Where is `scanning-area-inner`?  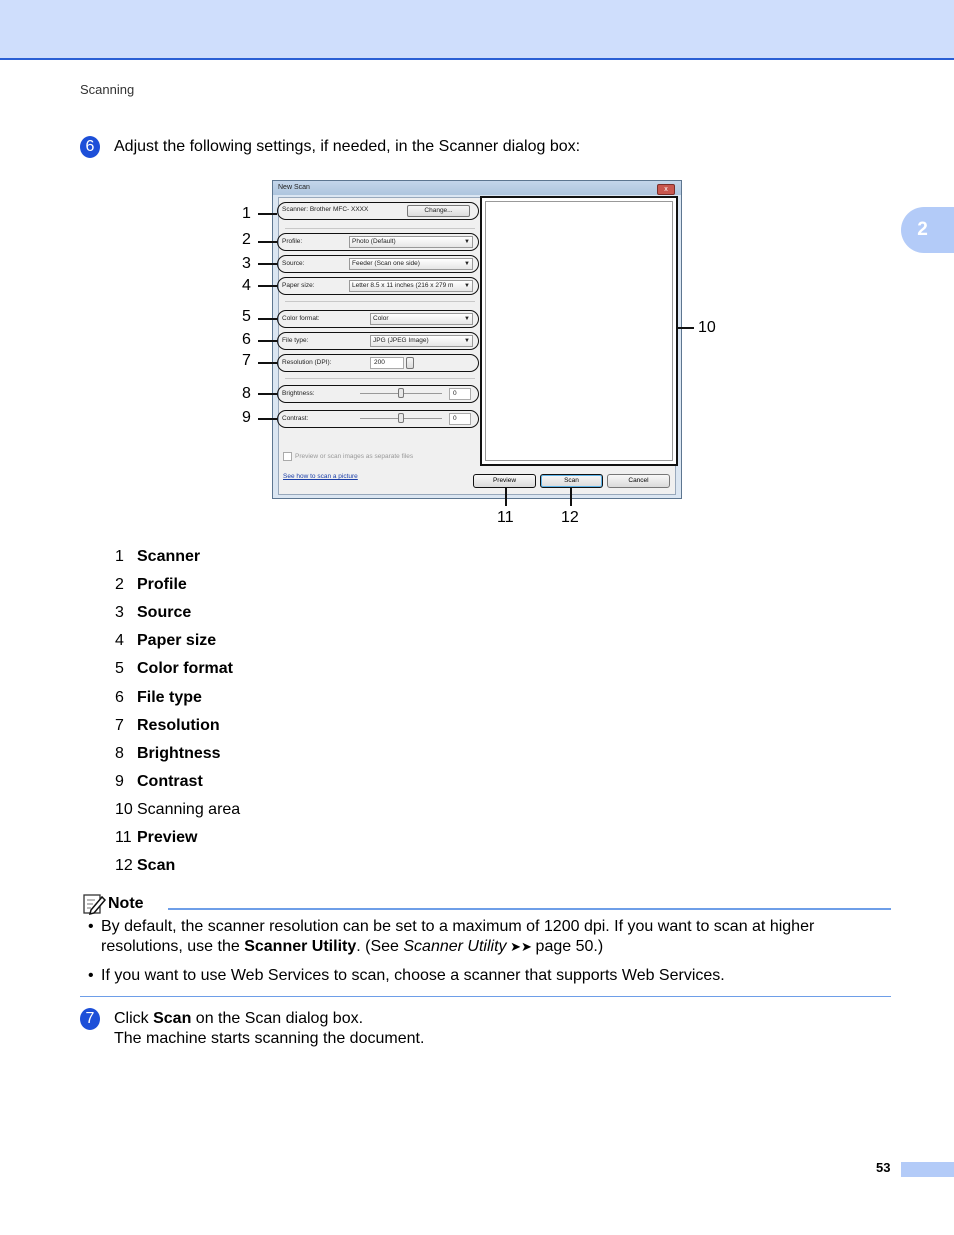 scanning-area-inner is located at coordinates (579, 331).